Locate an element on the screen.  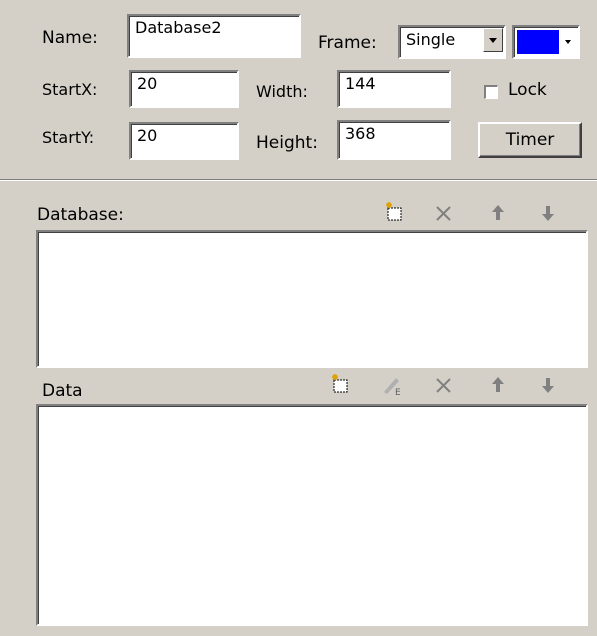
lock-label: Lock is located at coordinates (527, 90).